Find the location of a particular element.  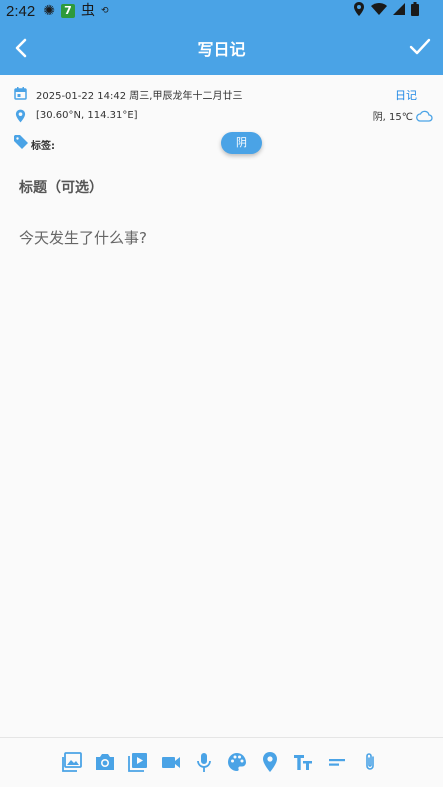

attachment-icon is located at coordinates (370, 762).